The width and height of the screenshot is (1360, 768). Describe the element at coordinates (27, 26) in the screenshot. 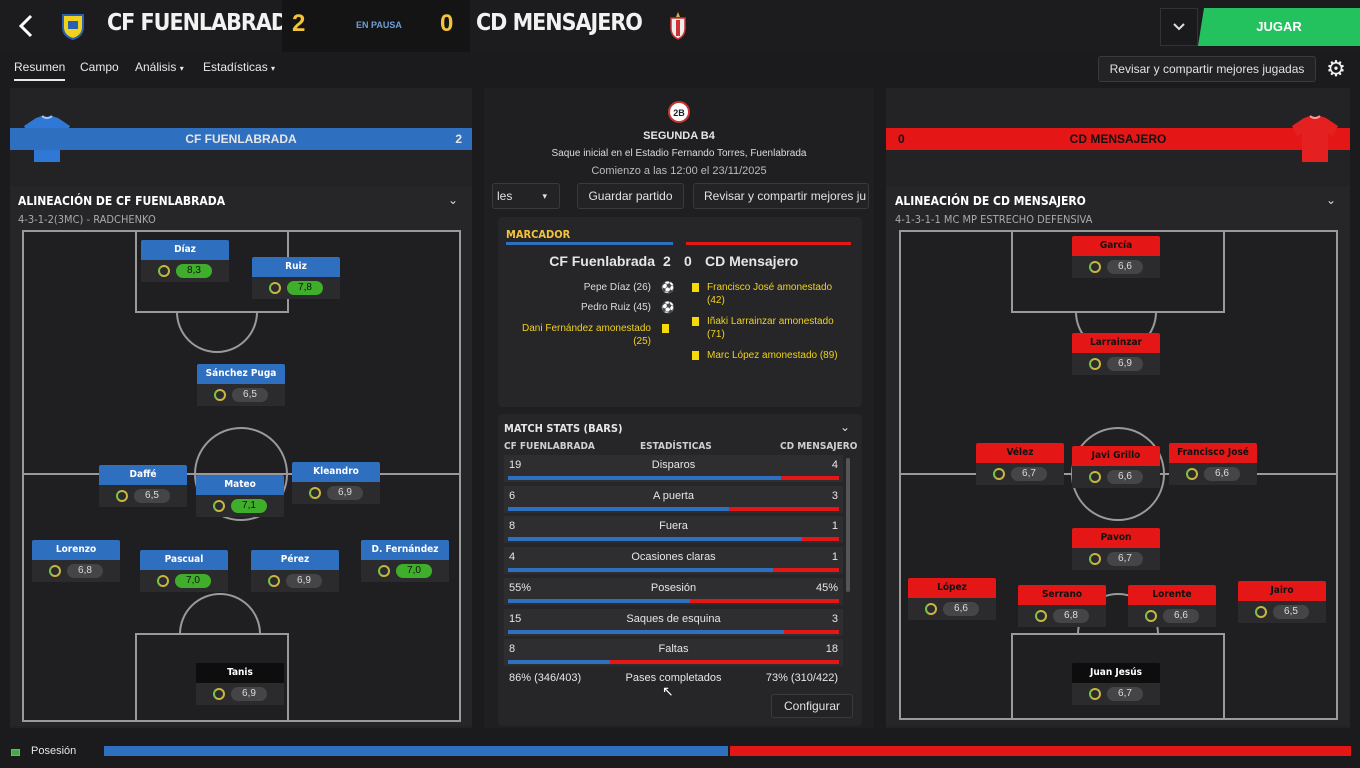

I see `back-arrow-icon` at that location.